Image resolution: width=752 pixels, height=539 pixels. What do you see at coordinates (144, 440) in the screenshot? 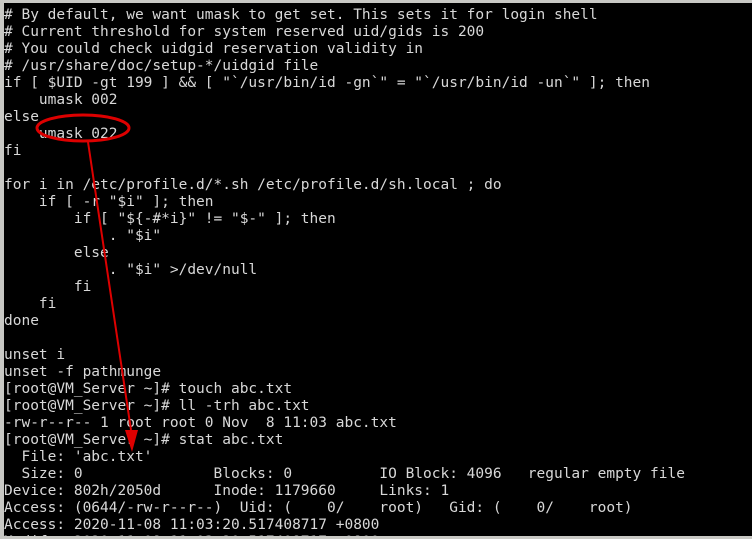
I see `terminal-line: [root@VM_Server ~]# stat abc.txt` at bounding box center [144, 440].